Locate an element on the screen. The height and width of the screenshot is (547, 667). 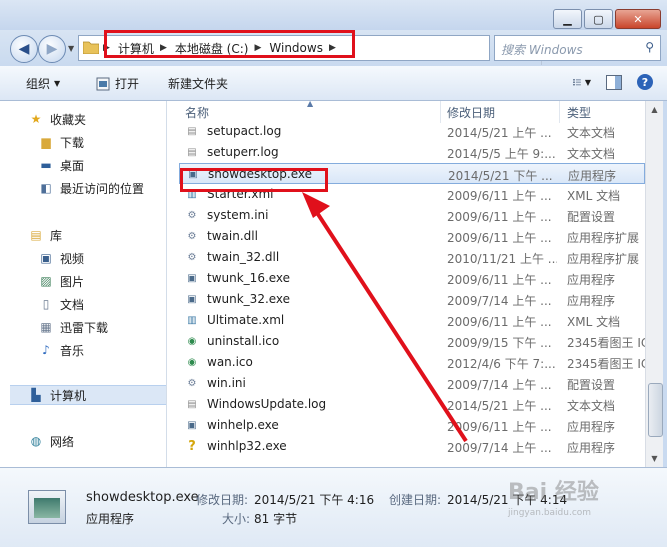
dll-icon: ⚙ is located at coordinates (192, 236).